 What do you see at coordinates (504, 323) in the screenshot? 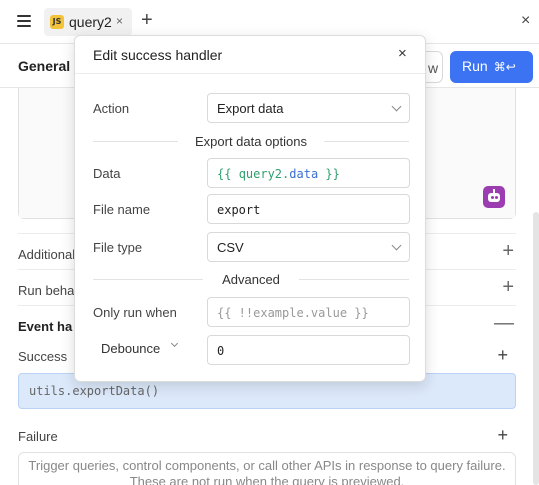
I see `collapse-event-handlers-icon: —` at bounding box center [504, 323].